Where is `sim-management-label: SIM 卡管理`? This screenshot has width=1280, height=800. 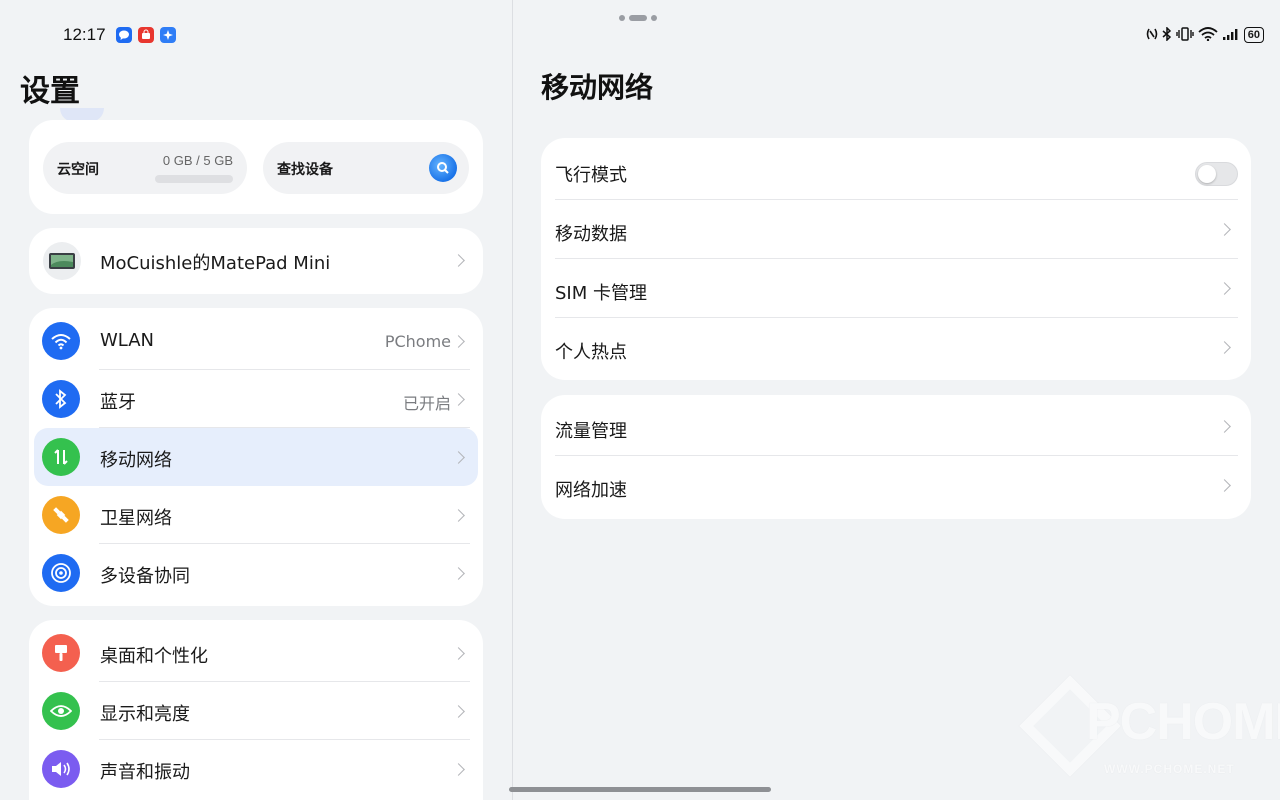
sim-management-label: SIM 卡管理 is located at coordinates (601, 293).